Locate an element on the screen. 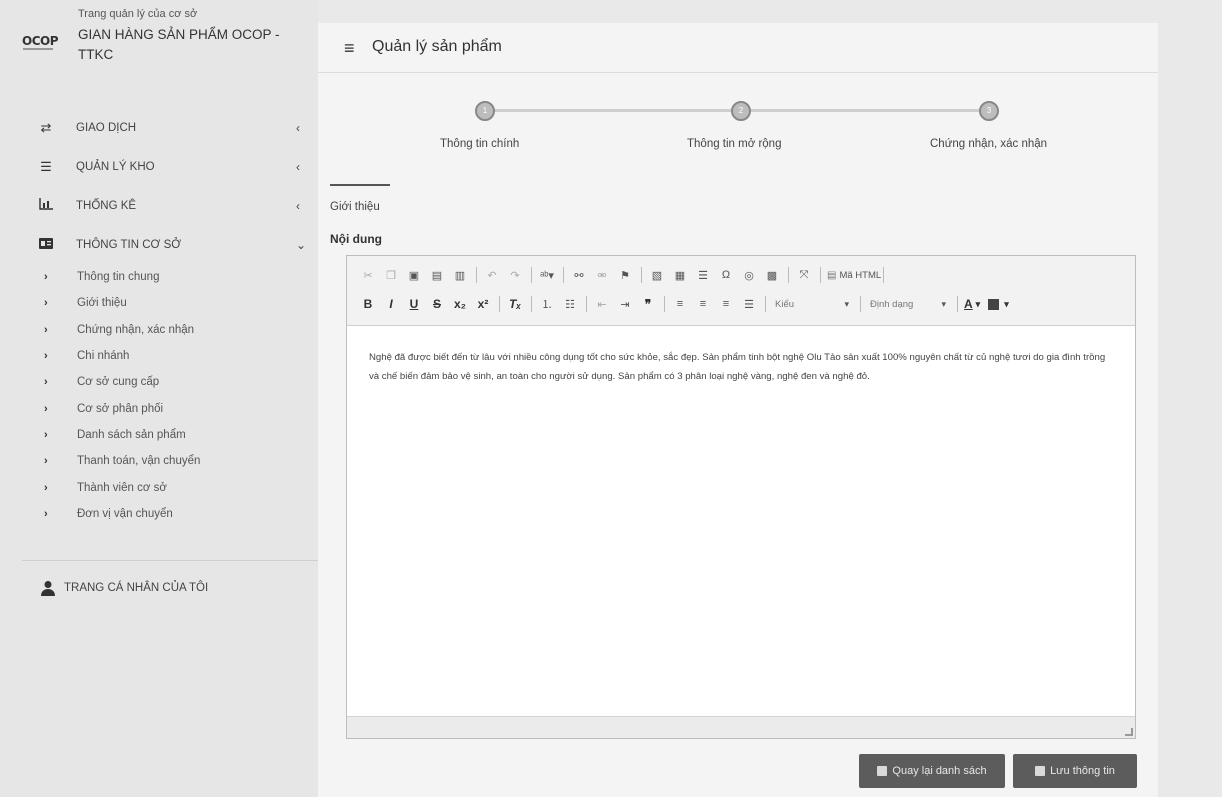 This screenshot has height=797, width=1222. sidebar-item-giao-dich: ⇄ GIAO DỊCH ‹ is located at coordinates (159, 127).